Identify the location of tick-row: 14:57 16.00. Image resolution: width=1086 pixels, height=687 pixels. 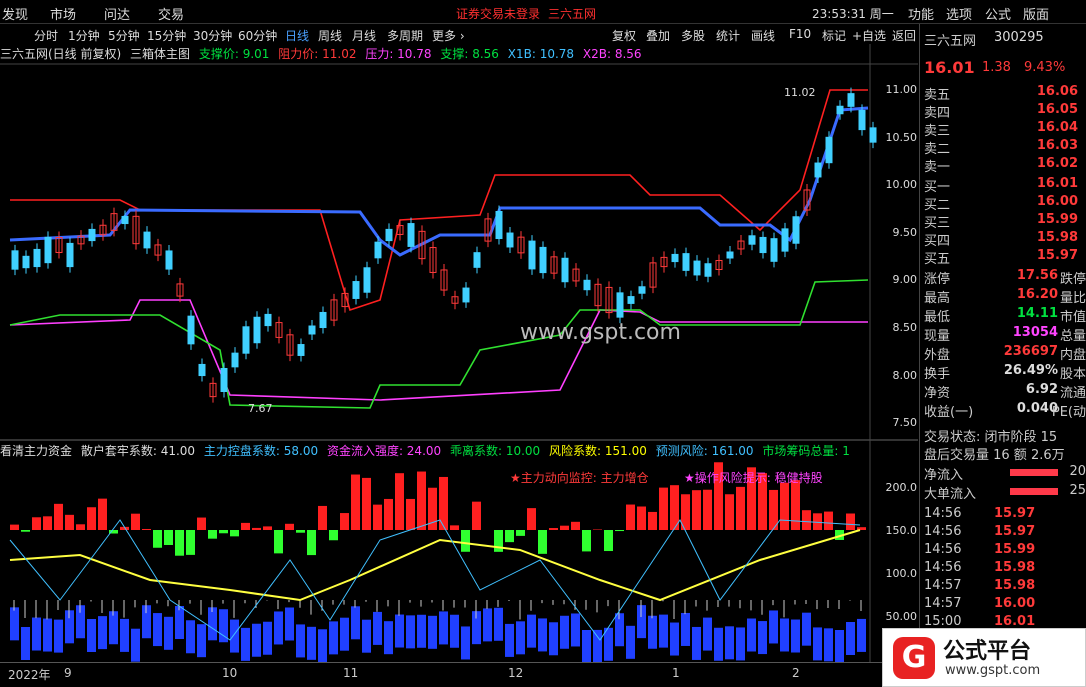
(1005, 605).